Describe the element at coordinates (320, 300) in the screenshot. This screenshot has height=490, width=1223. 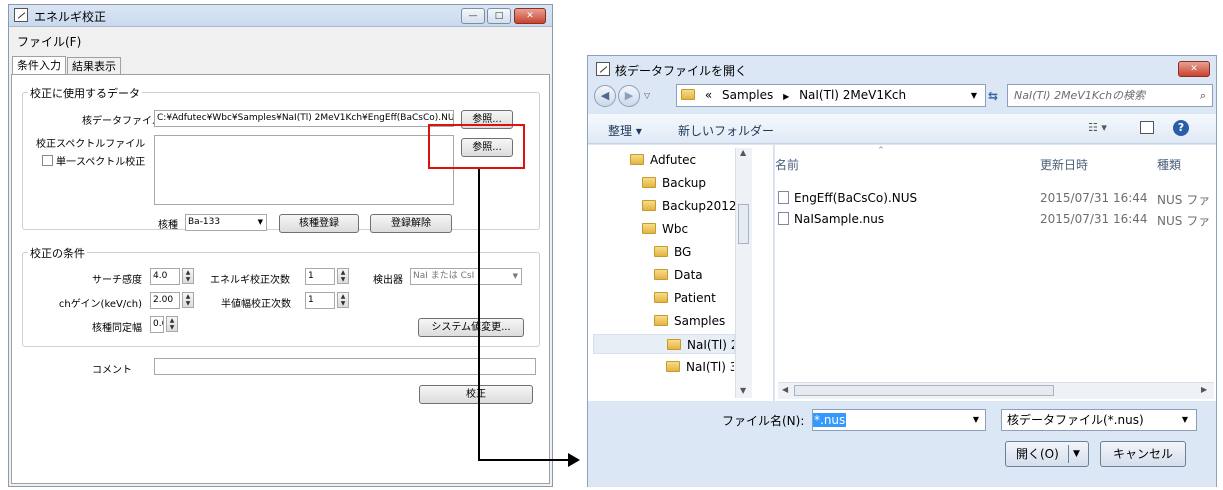
I see `fwhm-order-field: 1` at that location.